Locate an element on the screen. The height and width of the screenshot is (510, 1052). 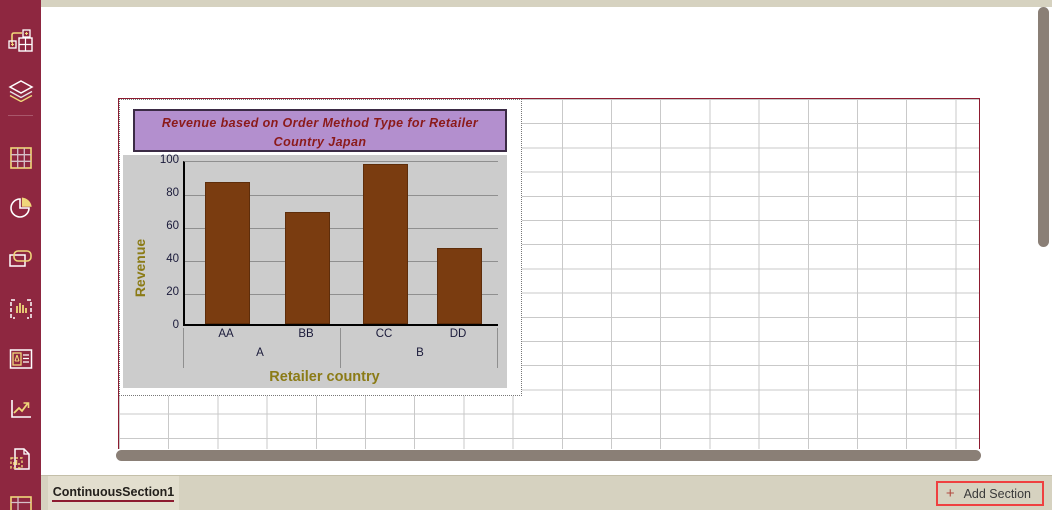
tab-label: ContinuousSection1 is located at coordinates (113, 491).